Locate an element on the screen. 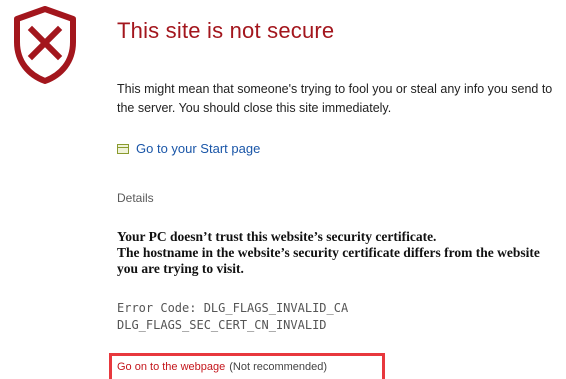 Image resolution: width=566 pixels, height=379 pixels. start-page-link: Go to your Start page is located at coordinates (188, 148).